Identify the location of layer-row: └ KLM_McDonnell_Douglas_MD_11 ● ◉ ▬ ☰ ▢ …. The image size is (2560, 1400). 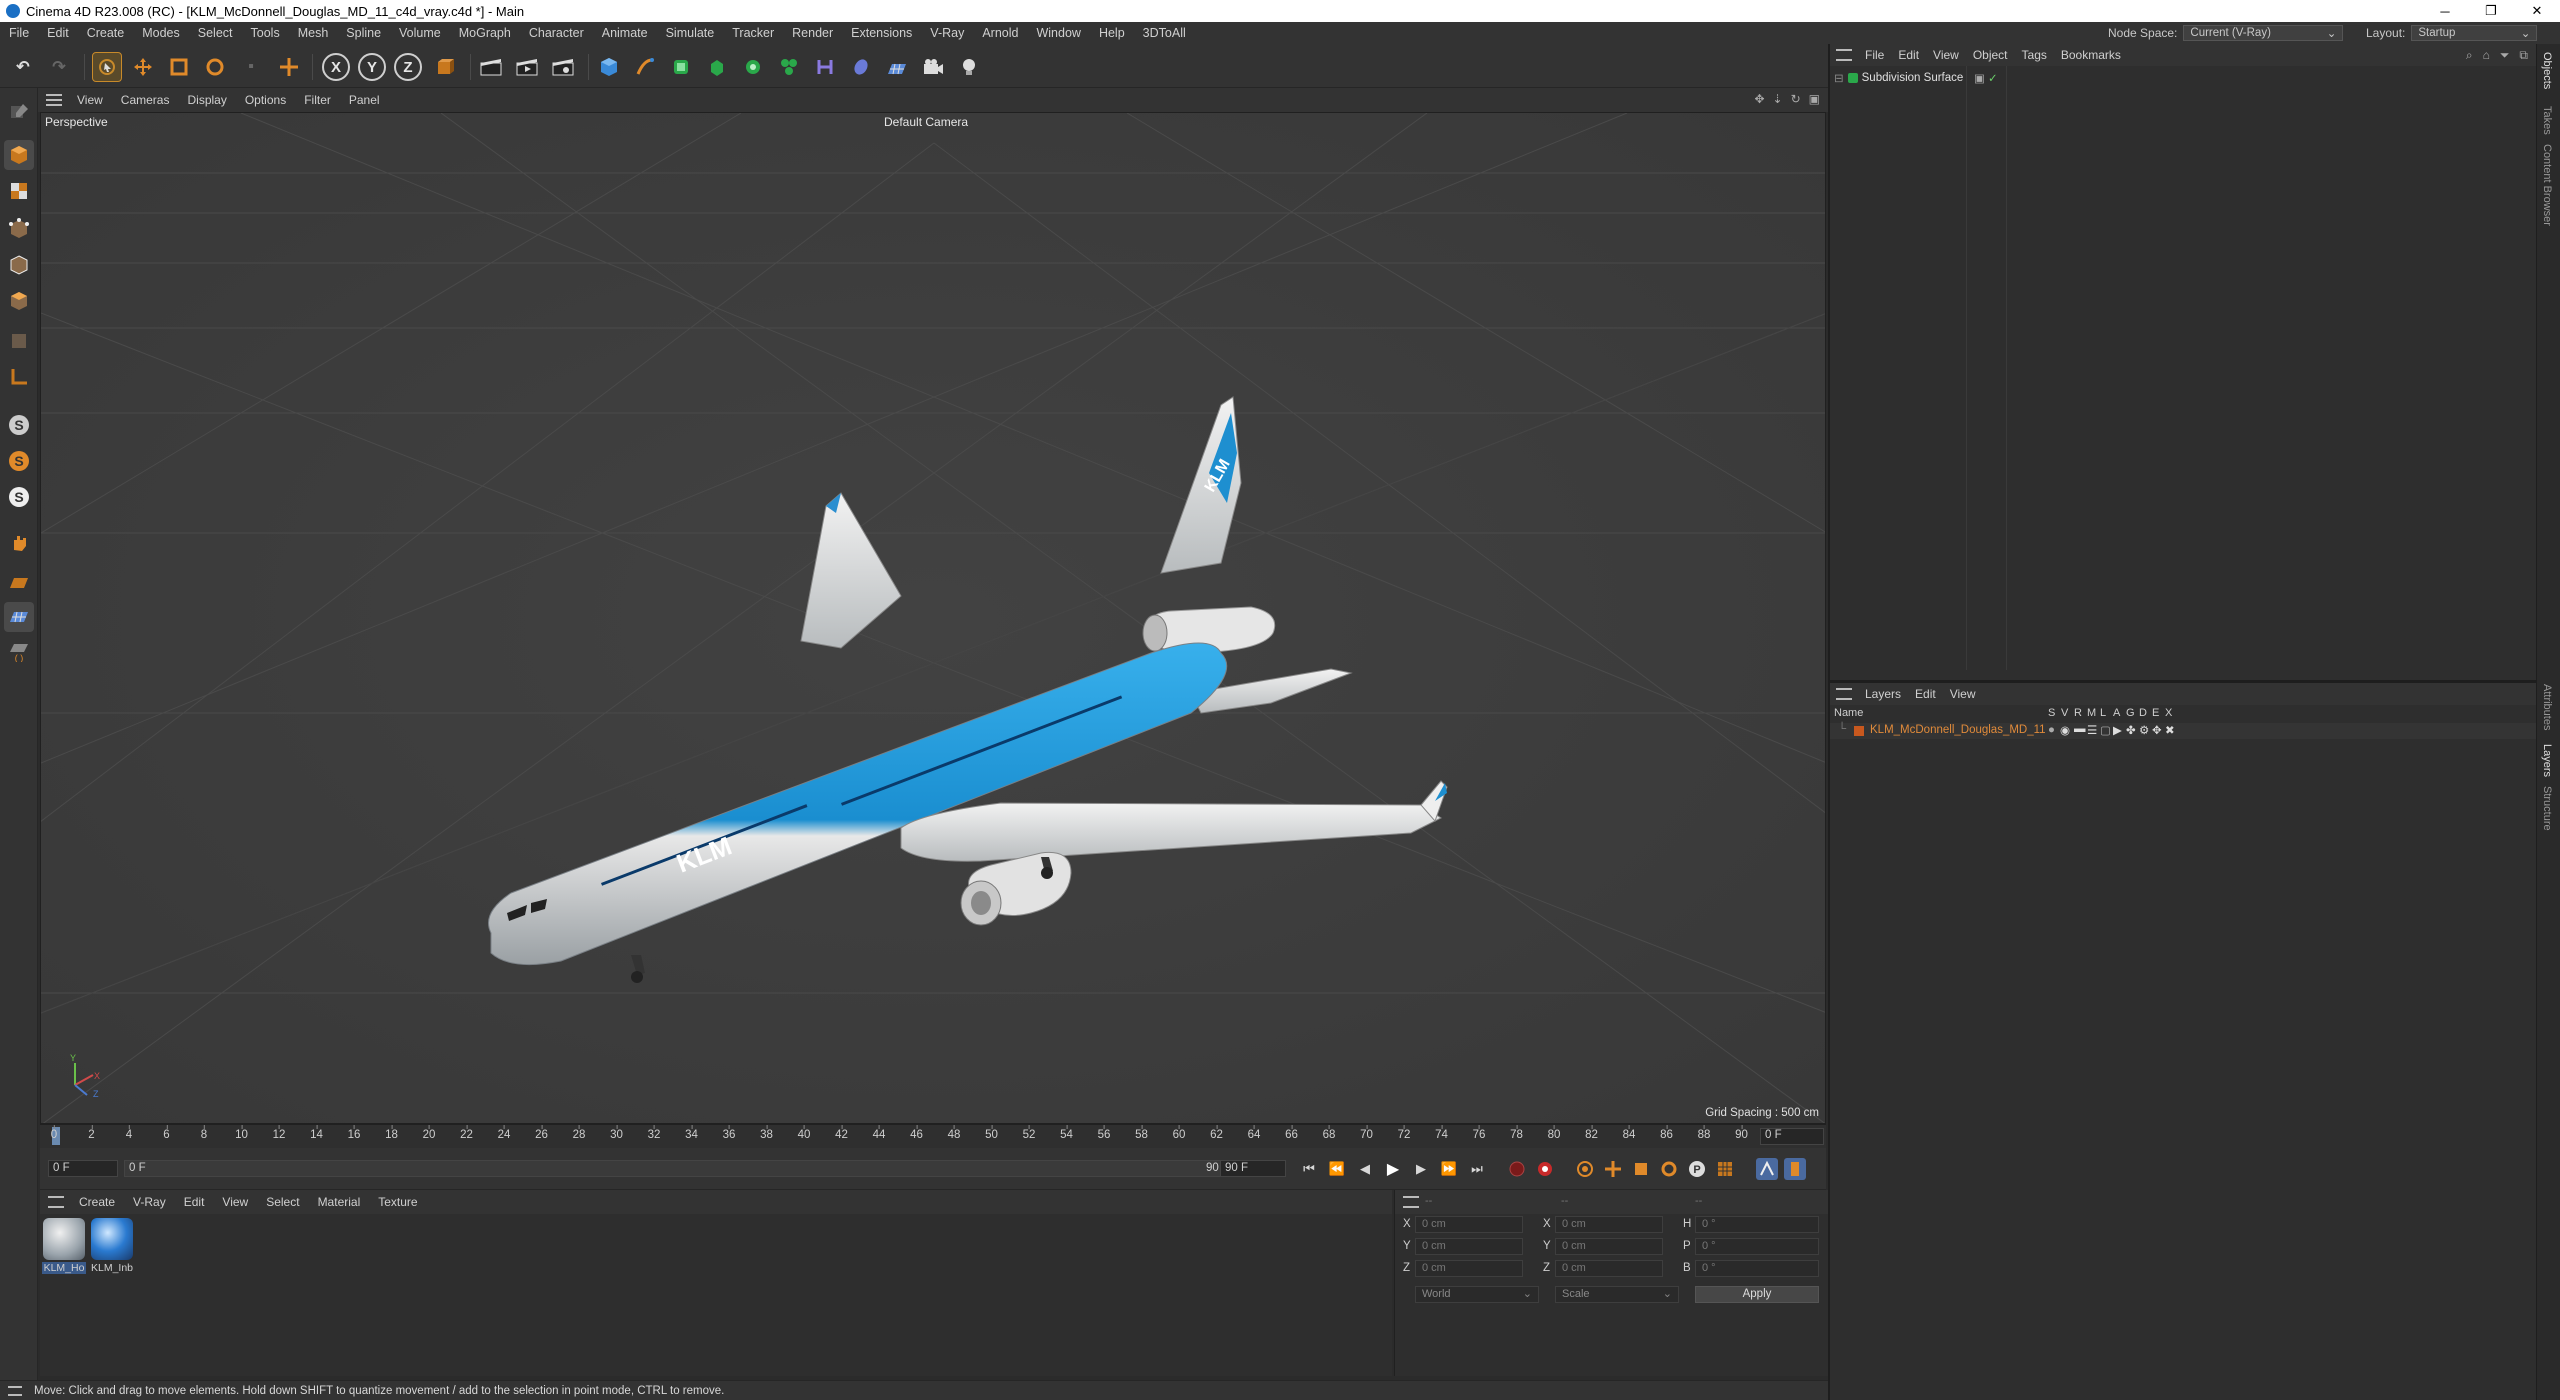
(2183, 731).